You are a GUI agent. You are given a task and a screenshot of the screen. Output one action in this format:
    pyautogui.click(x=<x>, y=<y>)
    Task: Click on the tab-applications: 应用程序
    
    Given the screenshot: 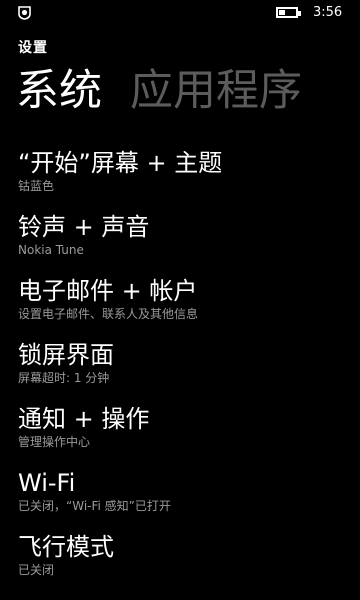 What is the action you would take?
    pyautogui.click(x=216, y=91)
    